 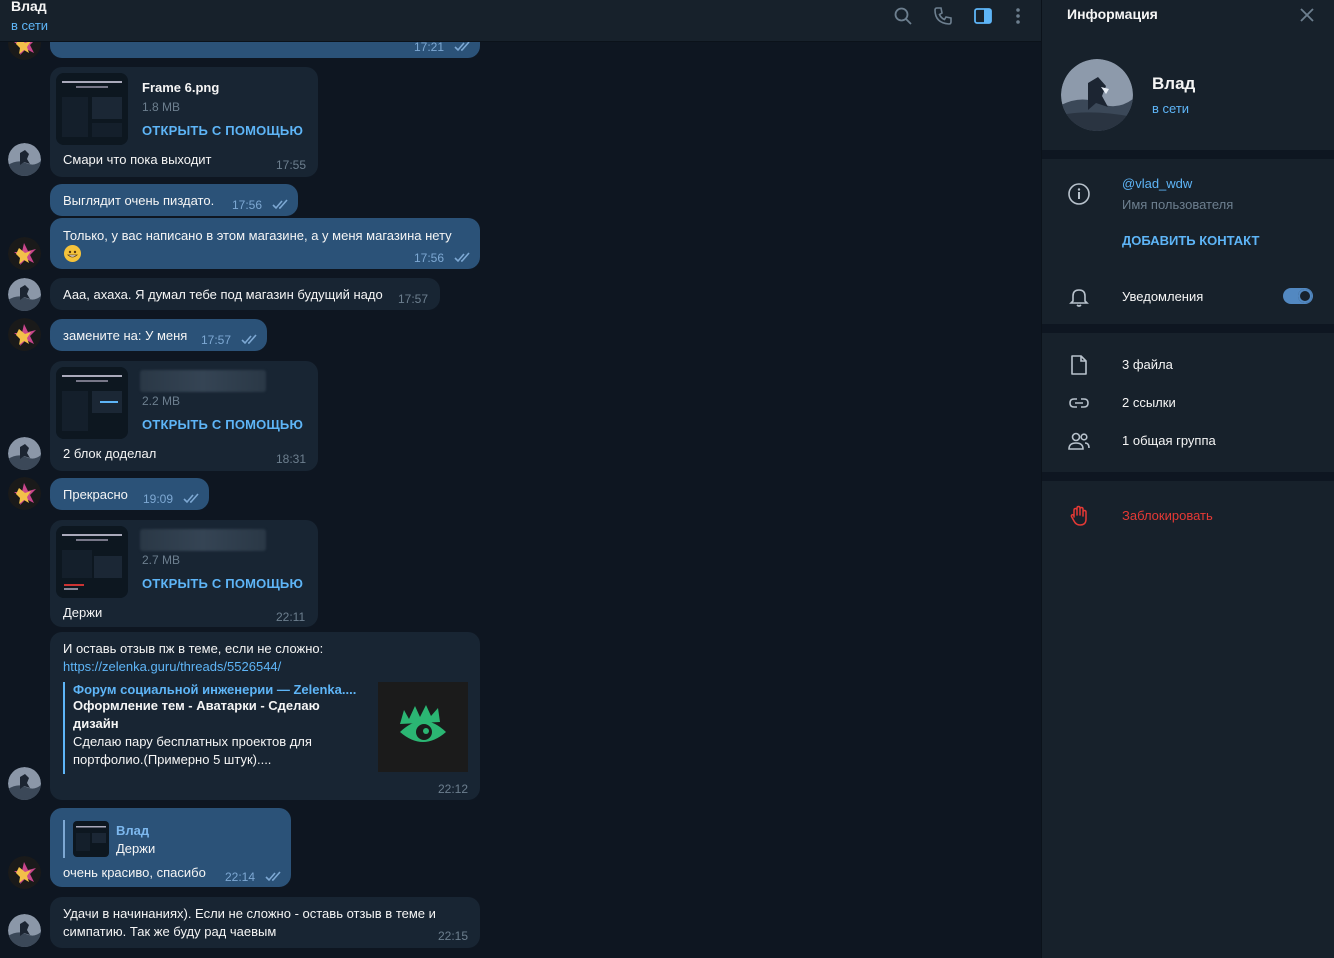 What do you see at coordinates (170, 847) in the screenshot?
I see `message-outgoing-reply: Влад Держи очень красиво, спасибо 22:14` at bounding box center [170, 847].